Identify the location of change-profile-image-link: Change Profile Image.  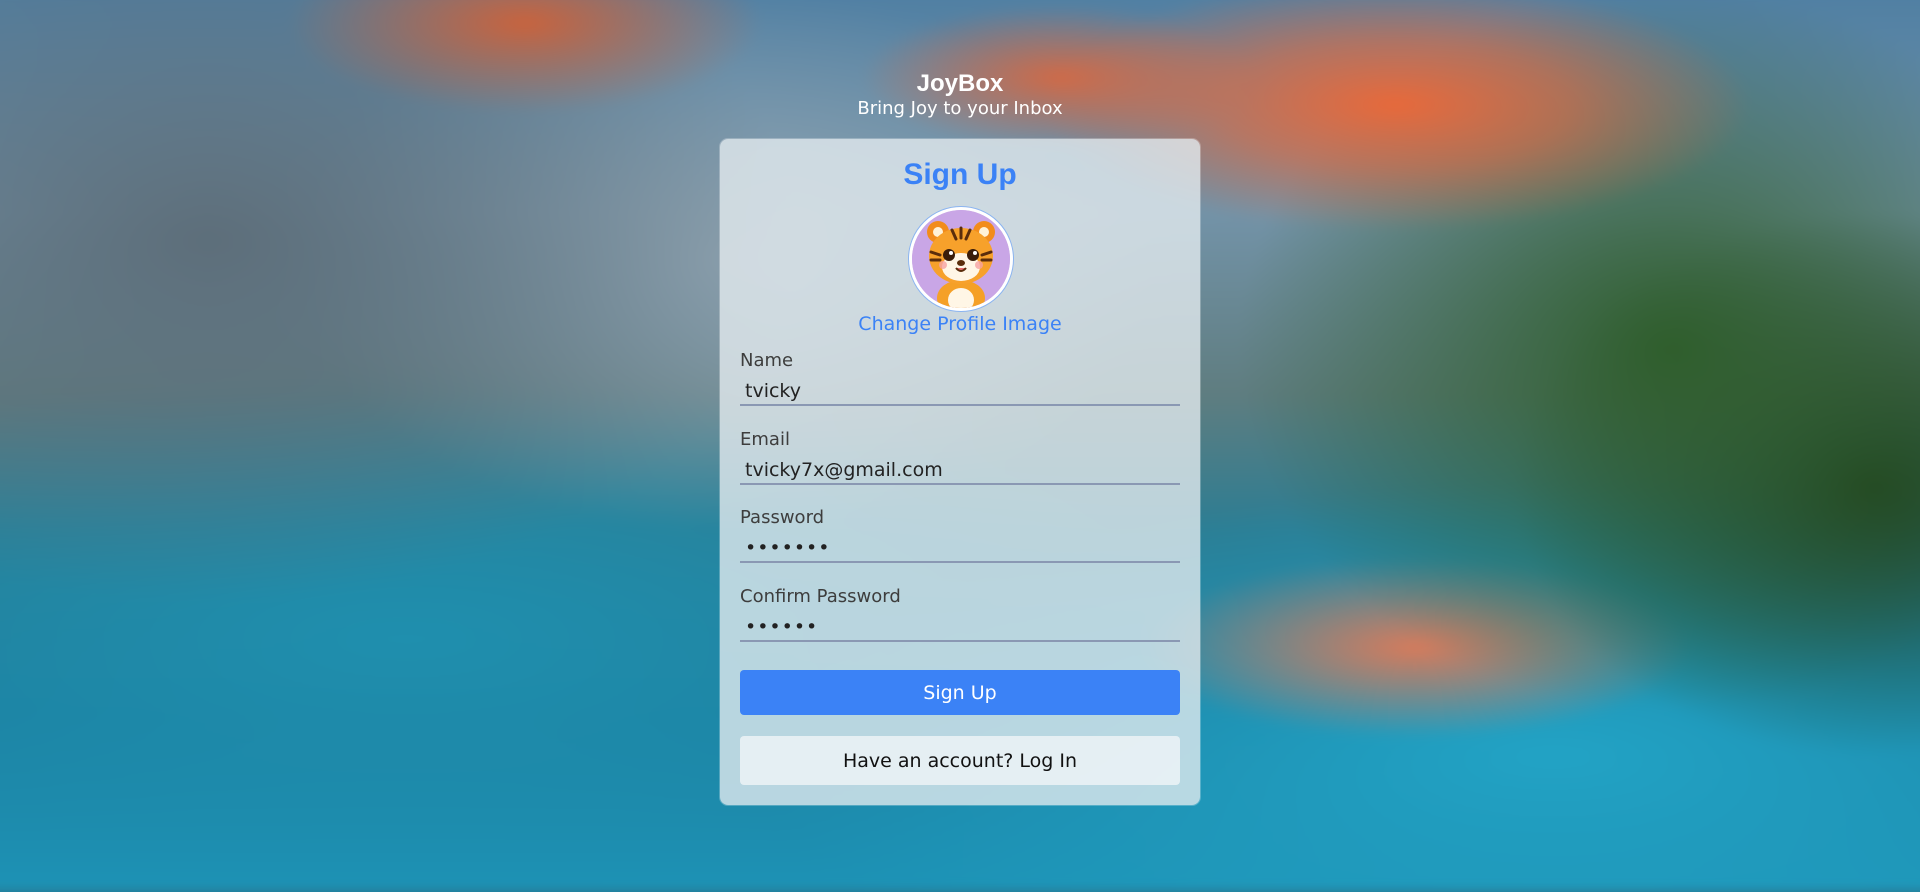
(960, 324).